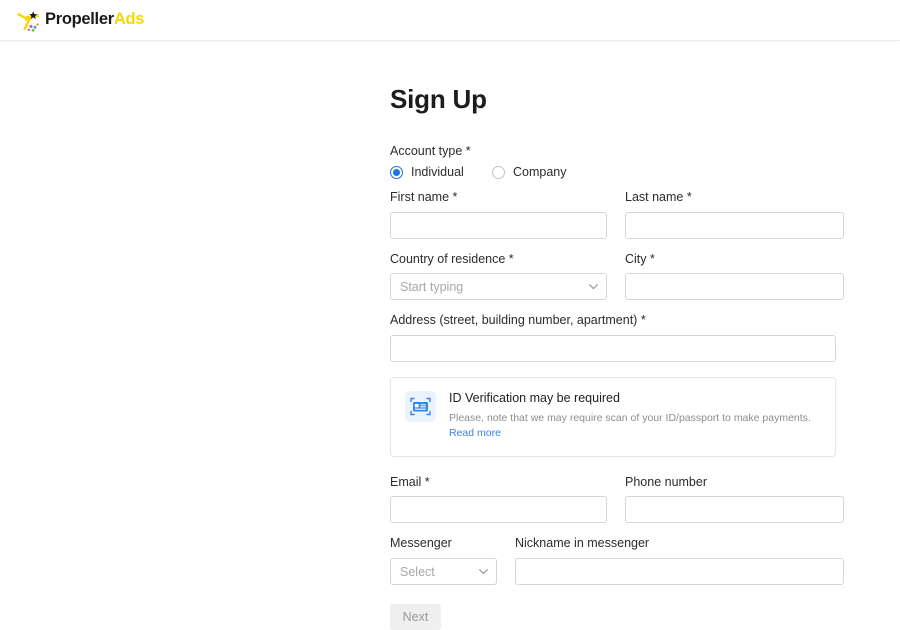 This screenshot has width=900, height=630. Describe the element at coordinates (534, 398) in the screenshot. I see `notice-title: ID Verification may be required` at that location.